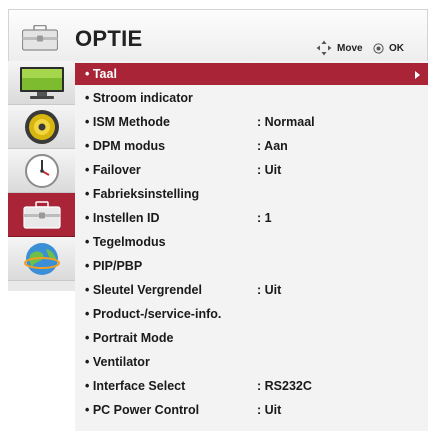 This screenshot has height=431, width=431. I want to click on menu-item-label: • Interface Select, so click(135, 386).